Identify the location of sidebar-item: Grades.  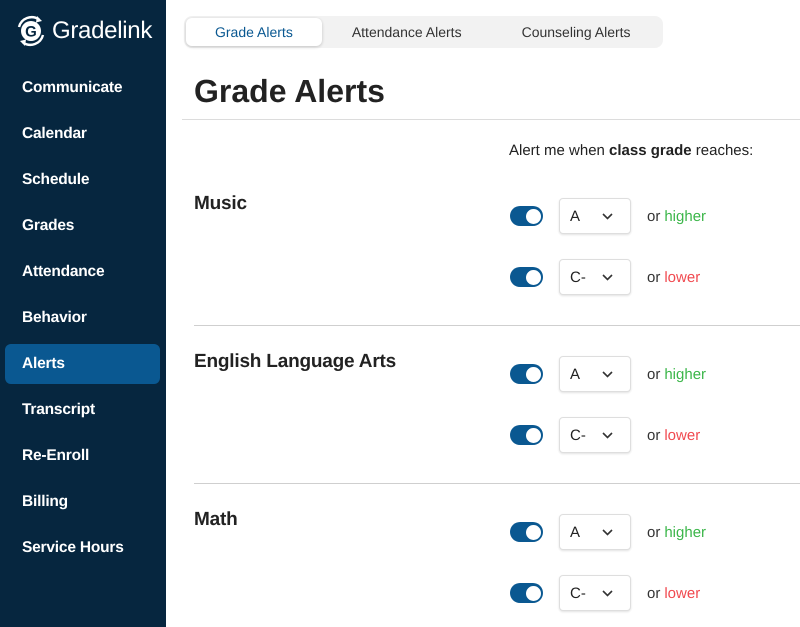
(82, 226).